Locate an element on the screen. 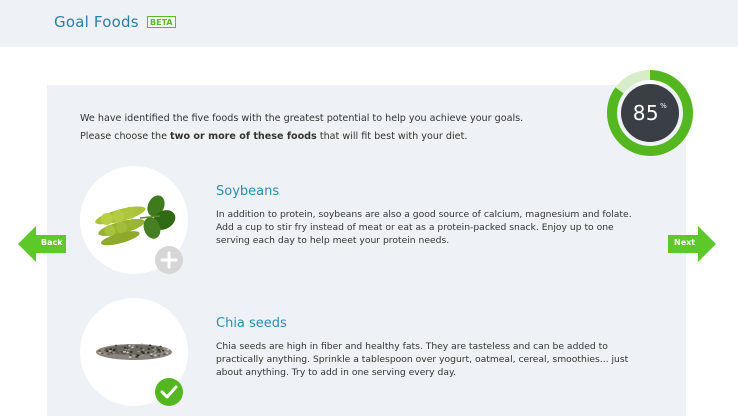 Image resolution: width=738 pixels, height=416 pixels. intro-line-2-suffix: that will fit best with your diet. is located at coordinates (392, 136).